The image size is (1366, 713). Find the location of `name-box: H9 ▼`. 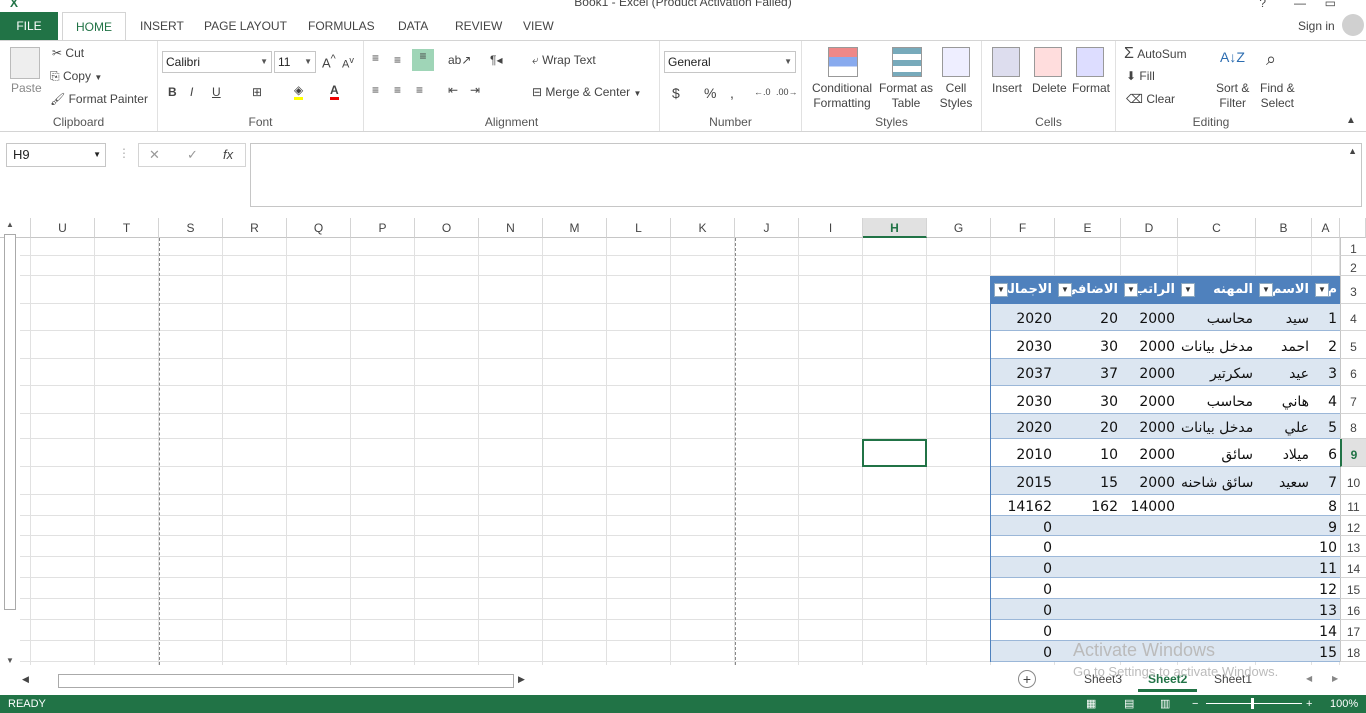

name-box: H9 ▼ is located at coordinates (56, 155).